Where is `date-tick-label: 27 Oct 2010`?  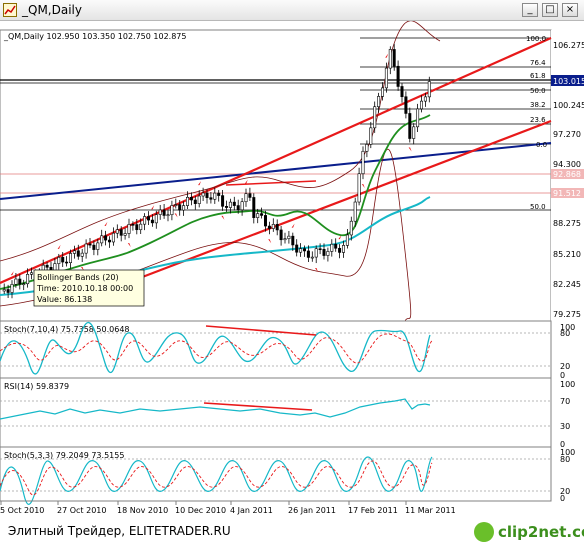 date-tick-label: 27 Oct 2010 is located at coordinates (81, 510).